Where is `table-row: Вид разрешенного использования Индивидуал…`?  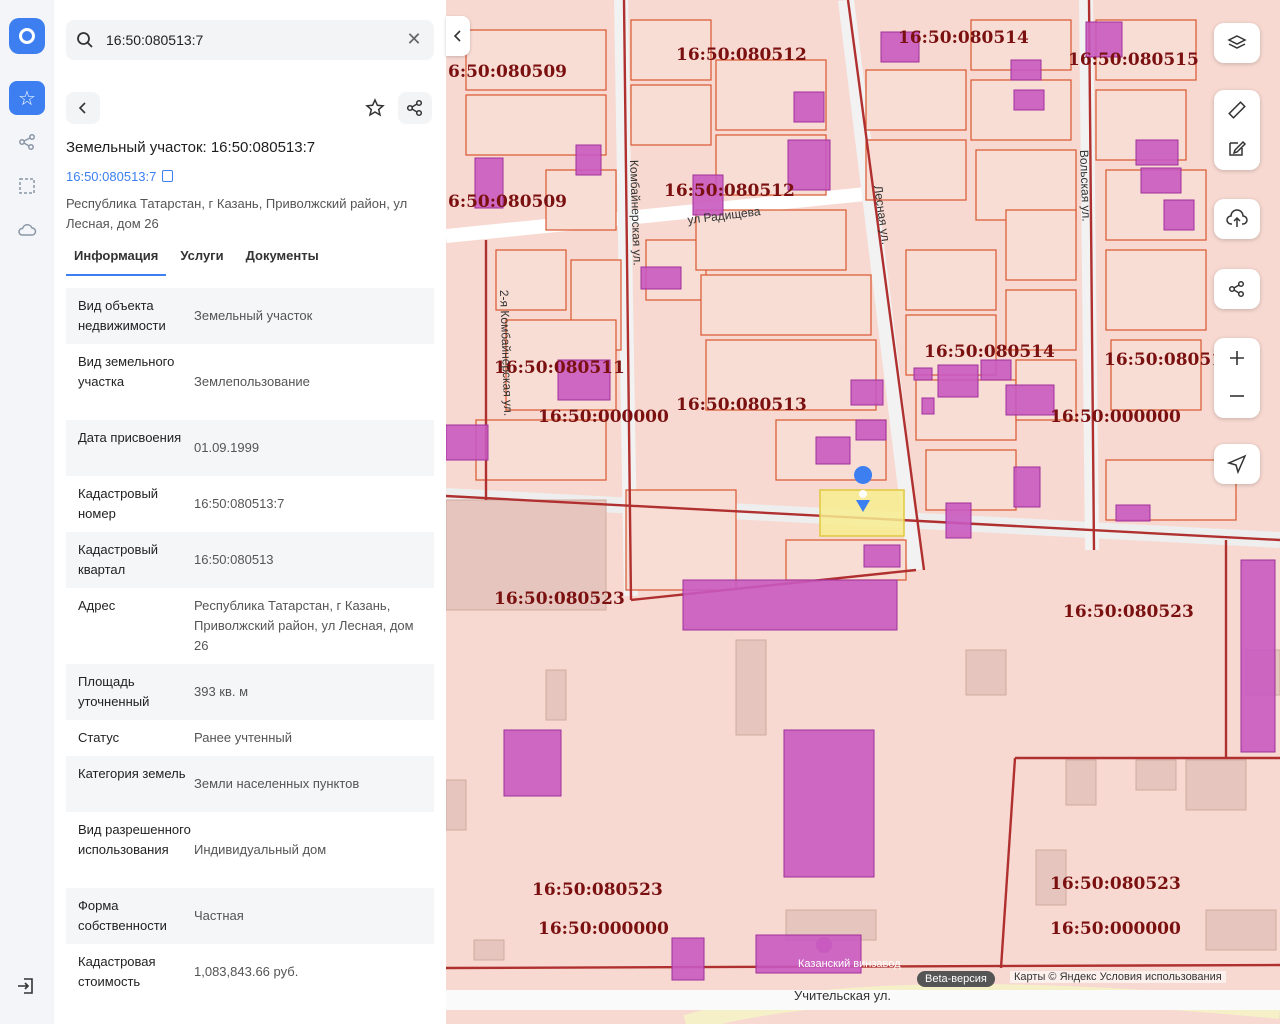 table-row: Вид разрешенного использования Индивидуал… is located at coordinates (250, 850).